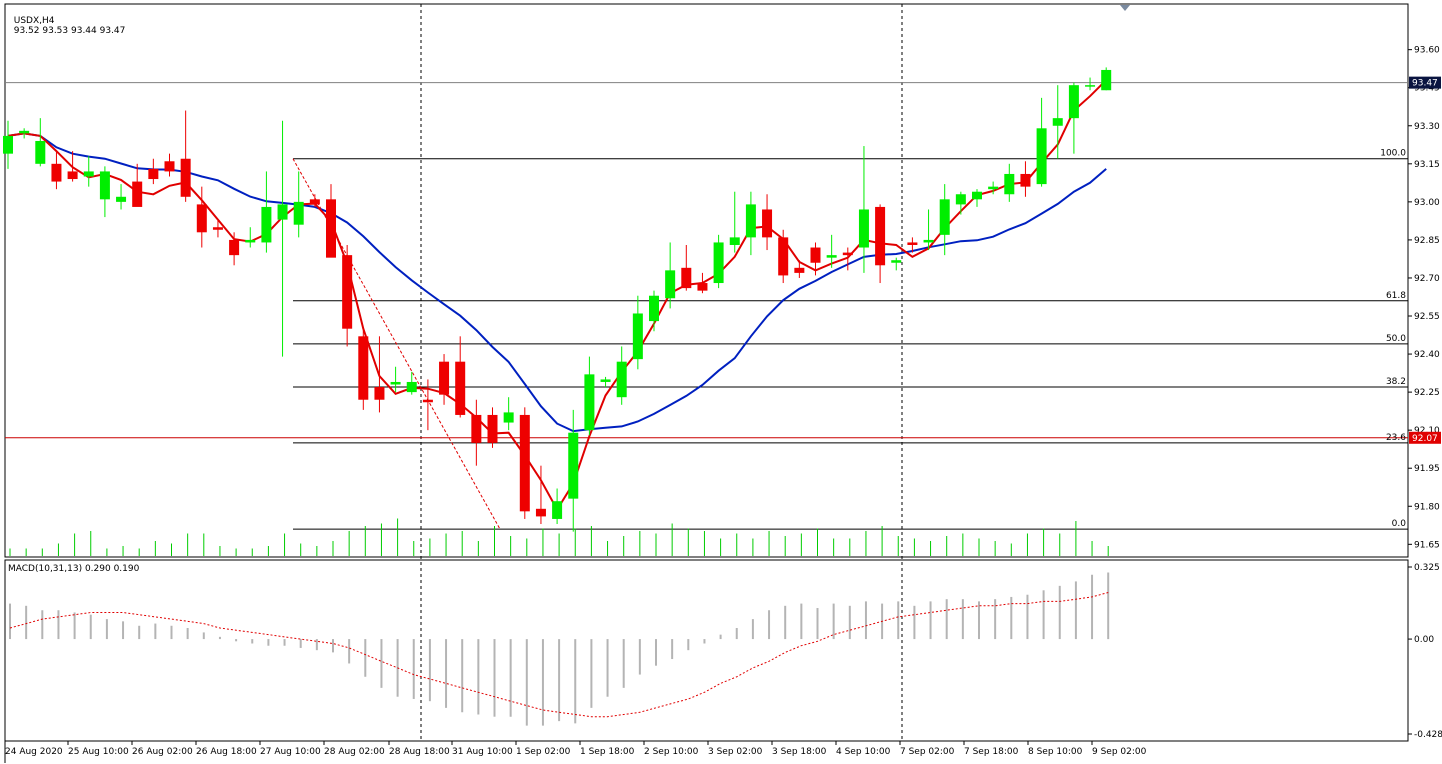 The width and height of the screenshot is (1442, 764). Describe the element at coordinates (98, 752) in the screenshot. I see `x-tick-label: 25 Aug 10:00` at that location.